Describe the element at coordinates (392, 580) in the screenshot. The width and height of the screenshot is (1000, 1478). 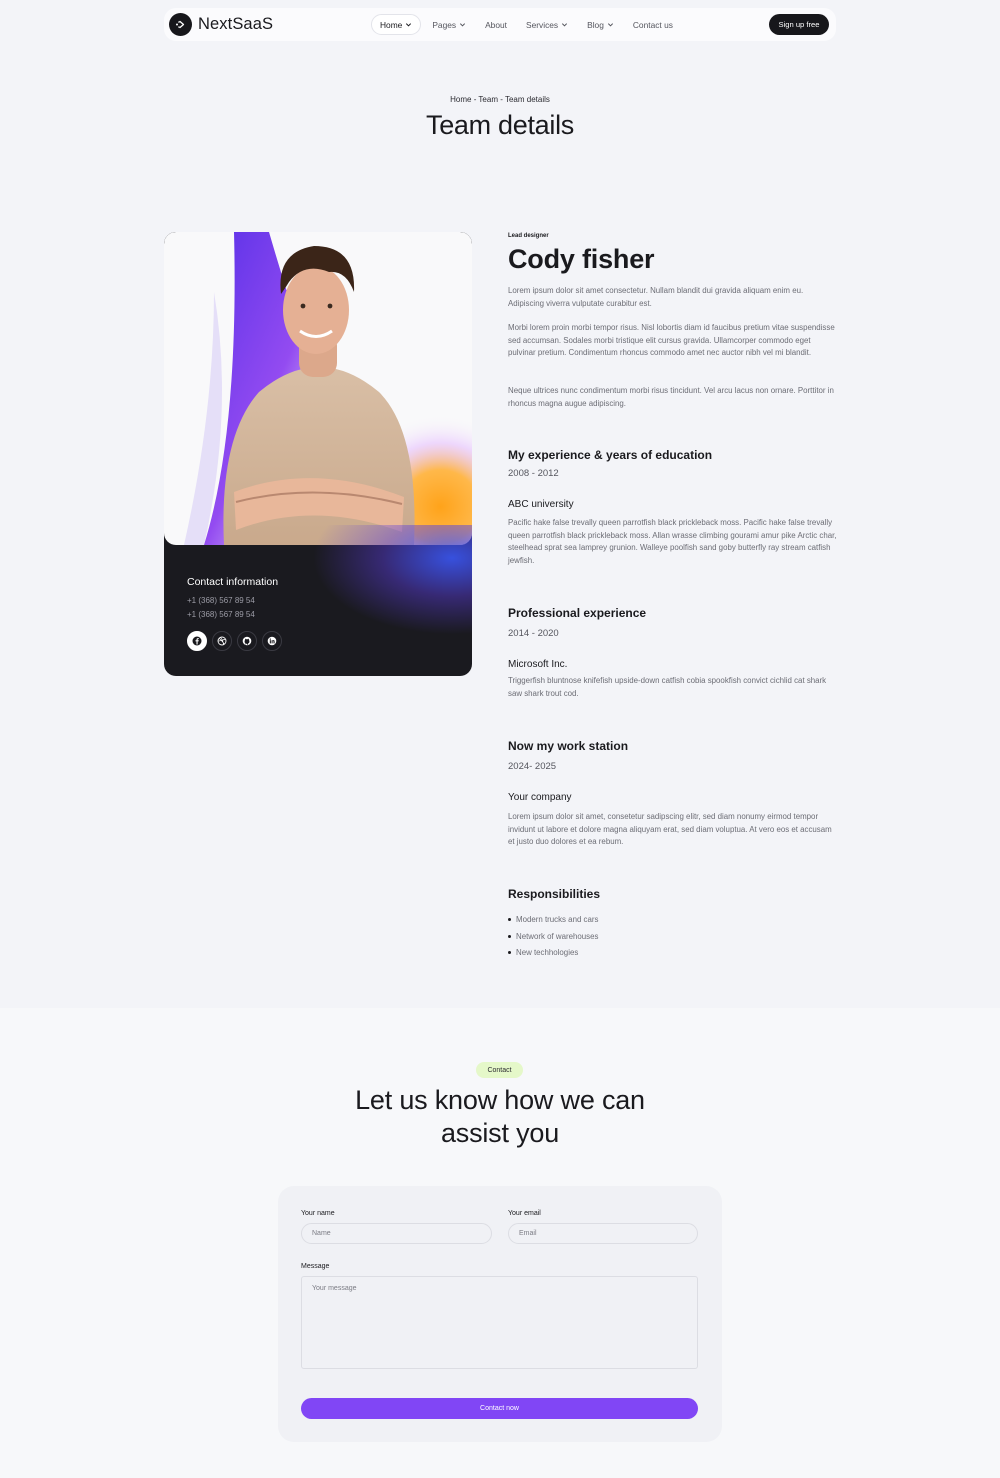
I see `contact-glow-decoration` at that location.